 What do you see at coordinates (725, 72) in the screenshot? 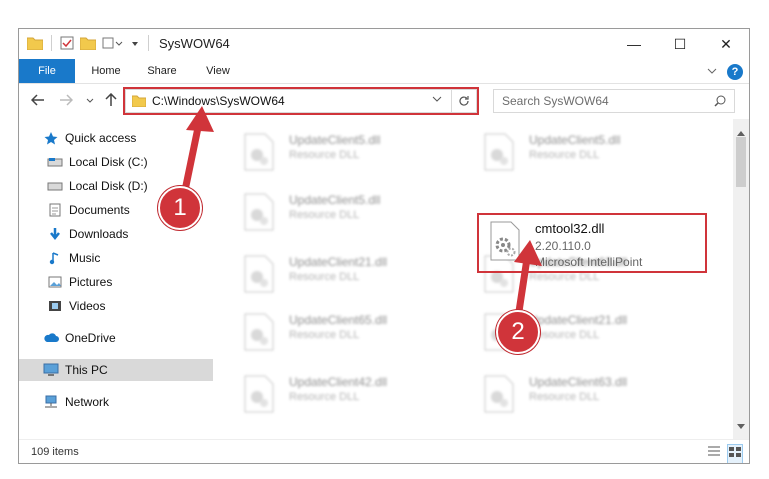
I see `ribbon-controls: ?` at bounding box center [725, 72].